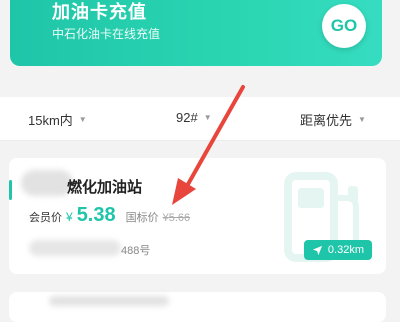 The width and height of the screenshot is (400, 322). I want to click on station-card-next, so click(197, 307).